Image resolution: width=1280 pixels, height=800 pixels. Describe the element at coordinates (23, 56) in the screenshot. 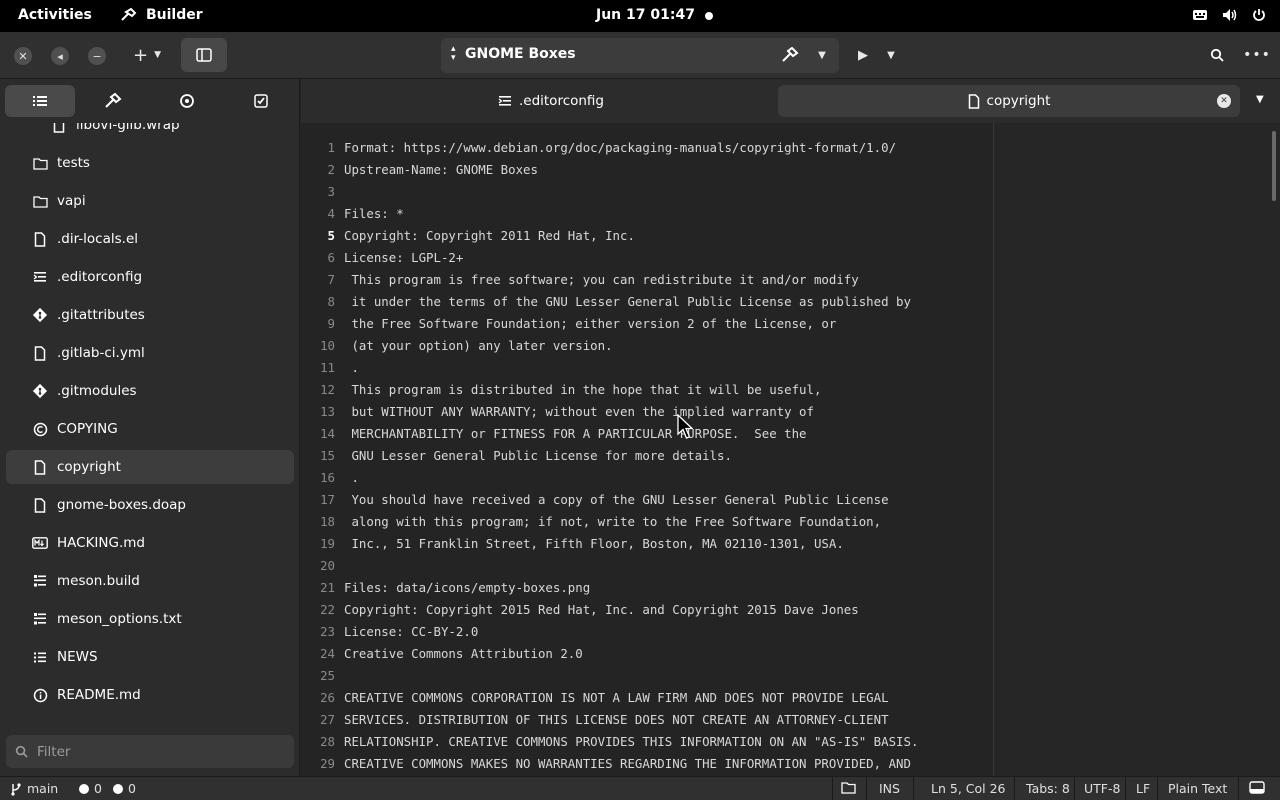

I see `close-window-button: ✕` at that location.